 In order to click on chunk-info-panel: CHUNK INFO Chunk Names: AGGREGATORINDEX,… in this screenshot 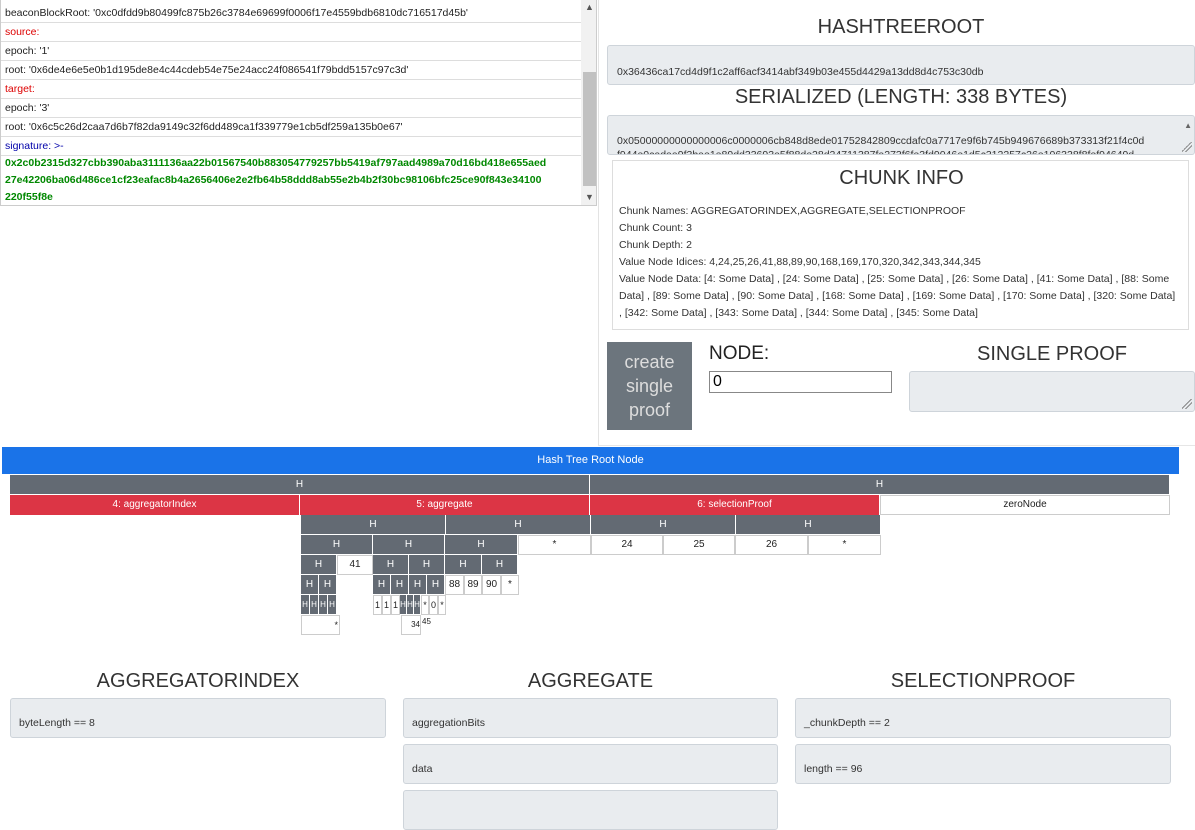, I will do `click(900, 245)`.